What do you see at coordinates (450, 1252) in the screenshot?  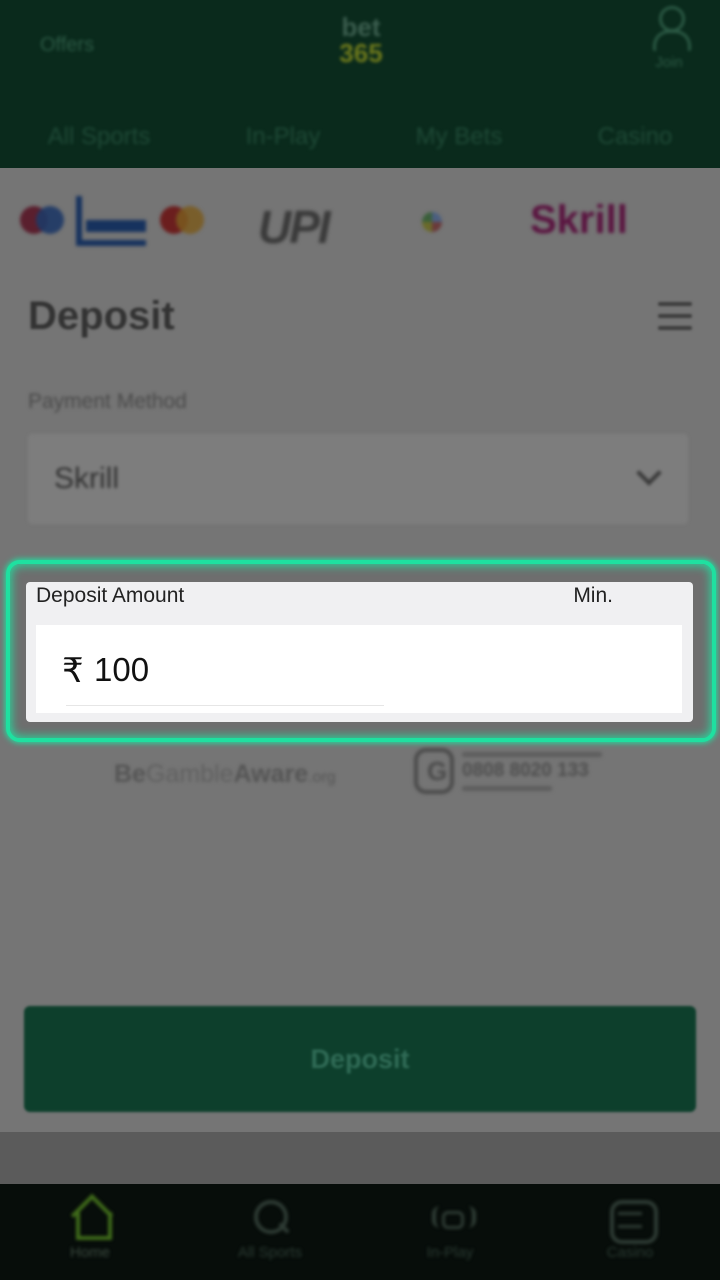 I see `bottom-nav-label: In-Play` at bounding box center [450, 1252].